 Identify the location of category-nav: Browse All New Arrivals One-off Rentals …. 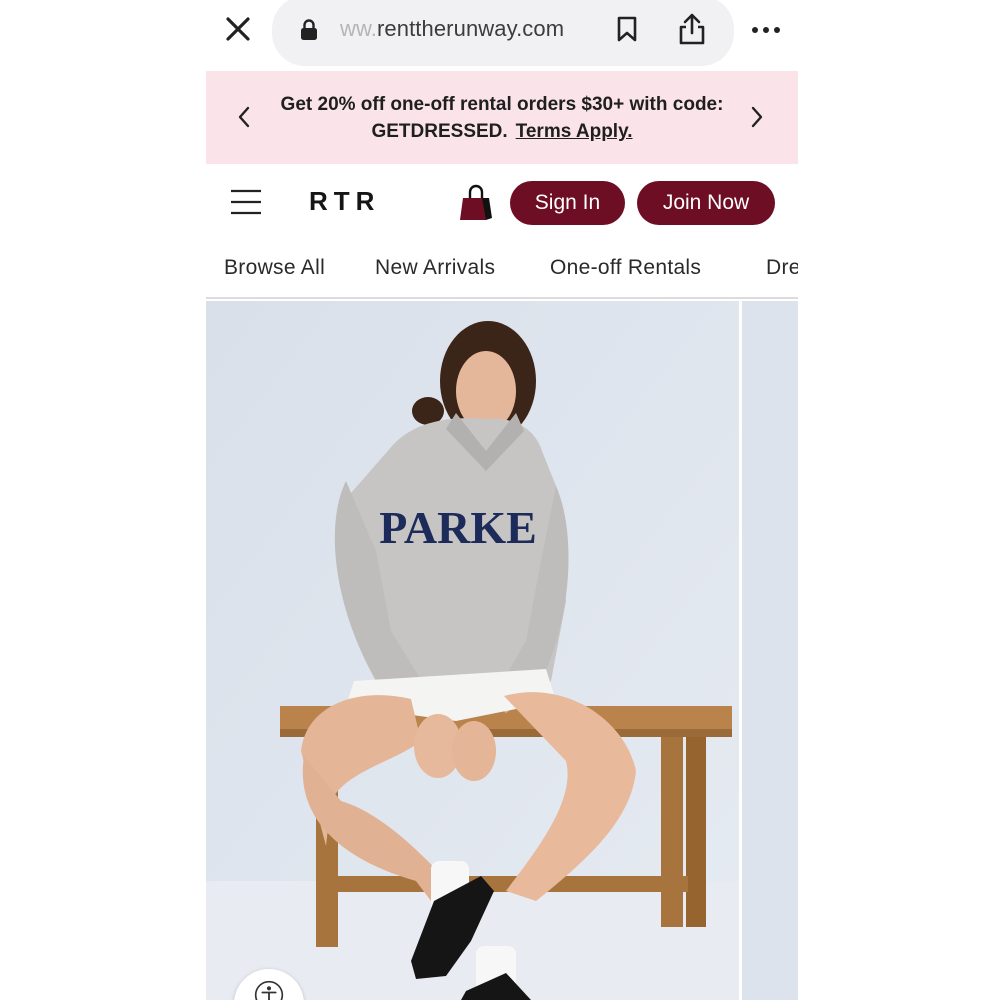
(502, 270).